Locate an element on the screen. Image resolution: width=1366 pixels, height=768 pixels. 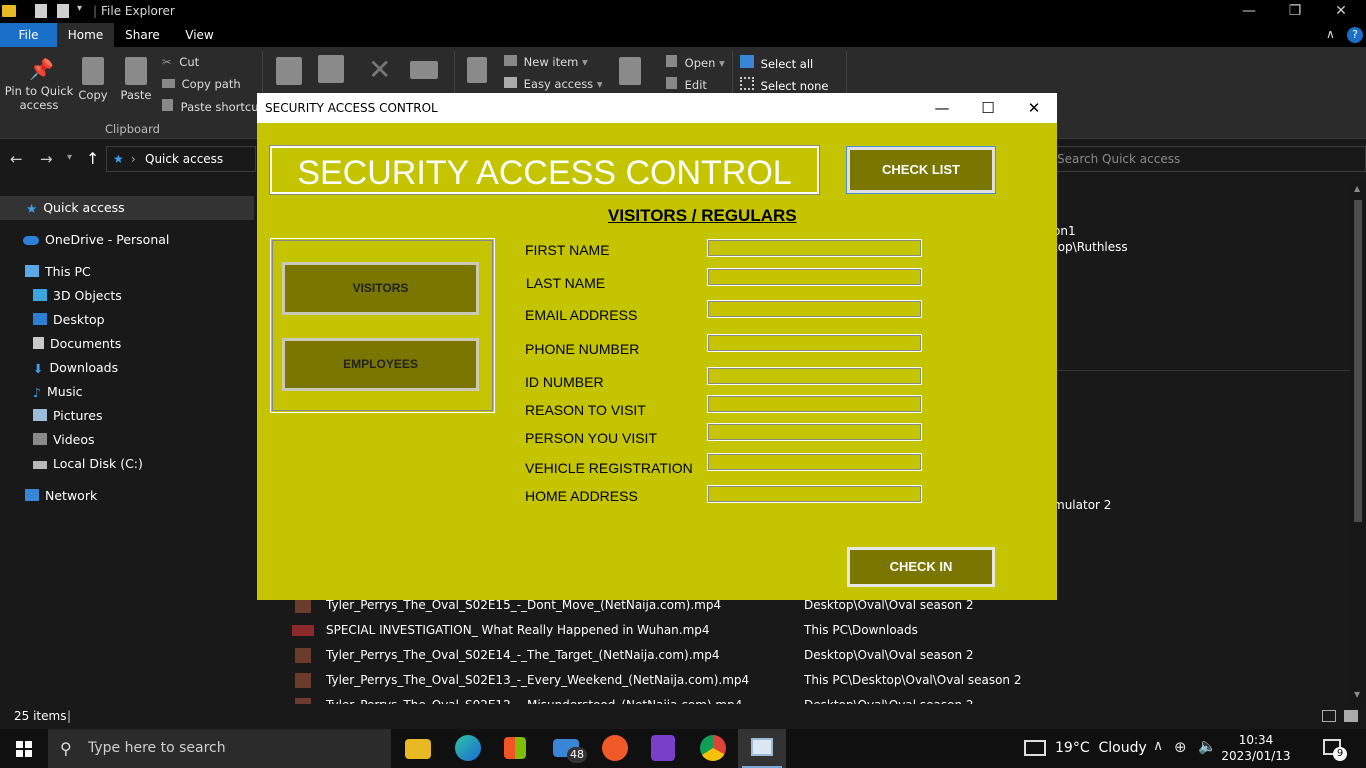
search-input: Search Quick access is located at coordinates (1207, 159).